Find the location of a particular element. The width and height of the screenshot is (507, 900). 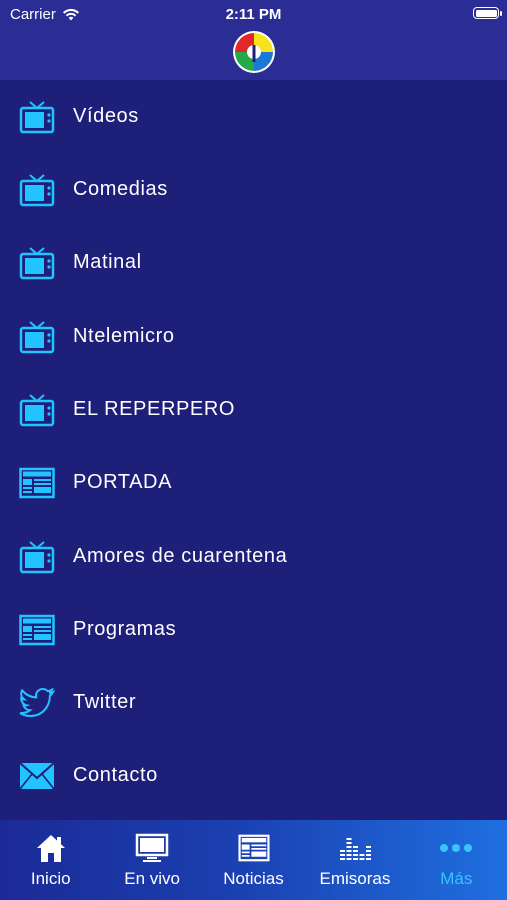

menu-item-label: Contacto is located at coordinates (115, 775).